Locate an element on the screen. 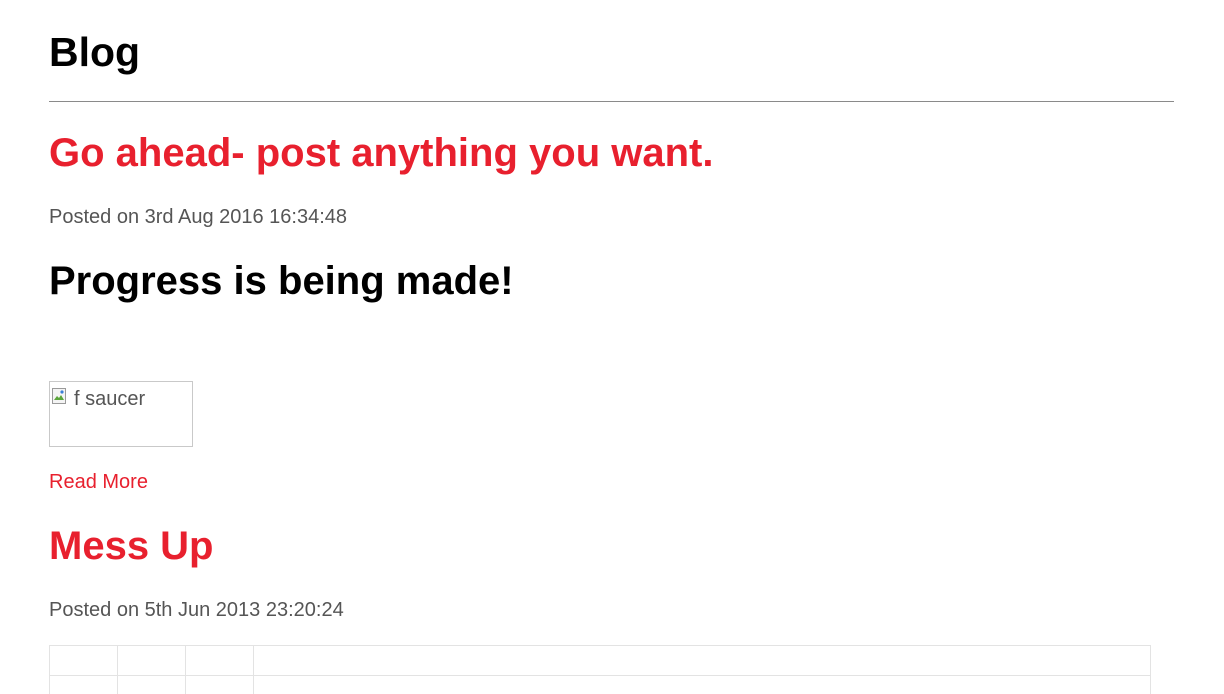 The image size is (1224, 694). post-date: Posted on 5th Jun 2013 23:20:24 is located at coordinates (196, 610).